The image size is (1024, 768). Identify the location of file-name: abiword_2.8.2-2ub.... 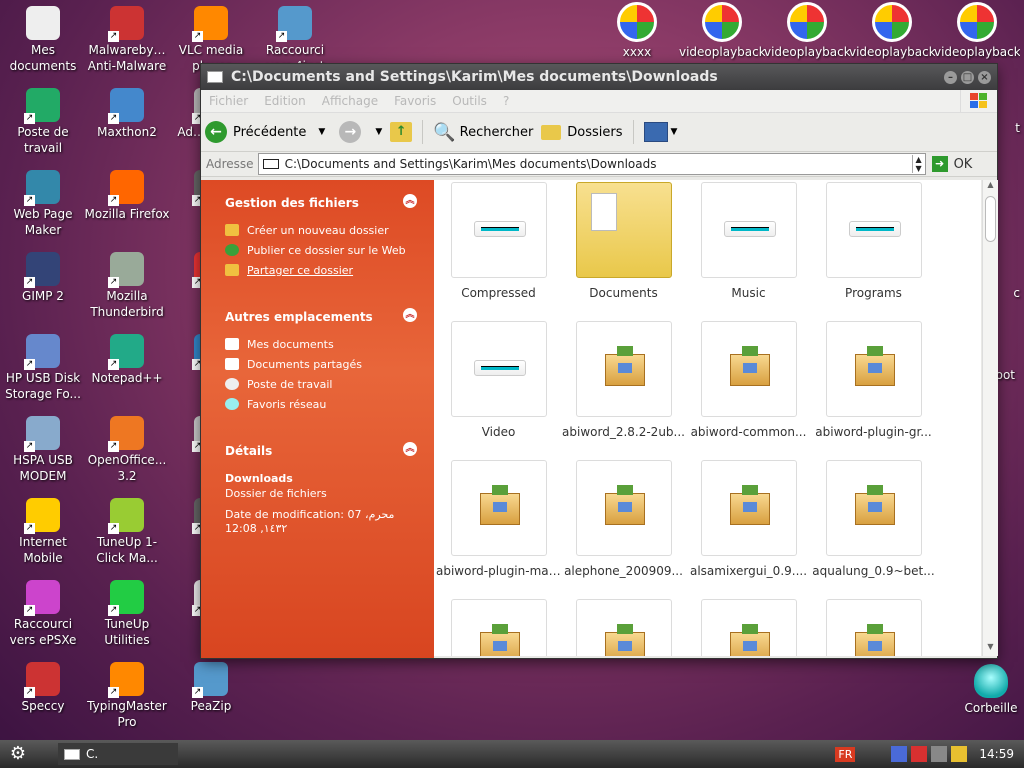
(623, 432).